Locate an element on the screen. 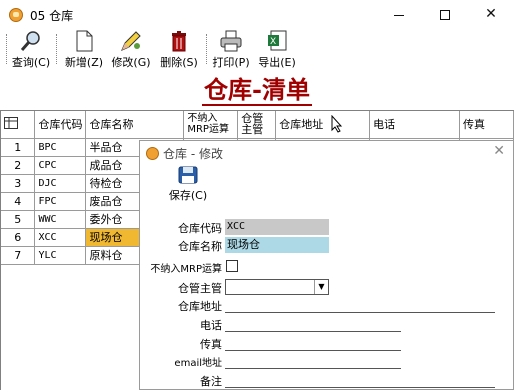 Image resolution: width=514 pixels, height=390 pixels. minimize-button is located at coordinates (399, 15).